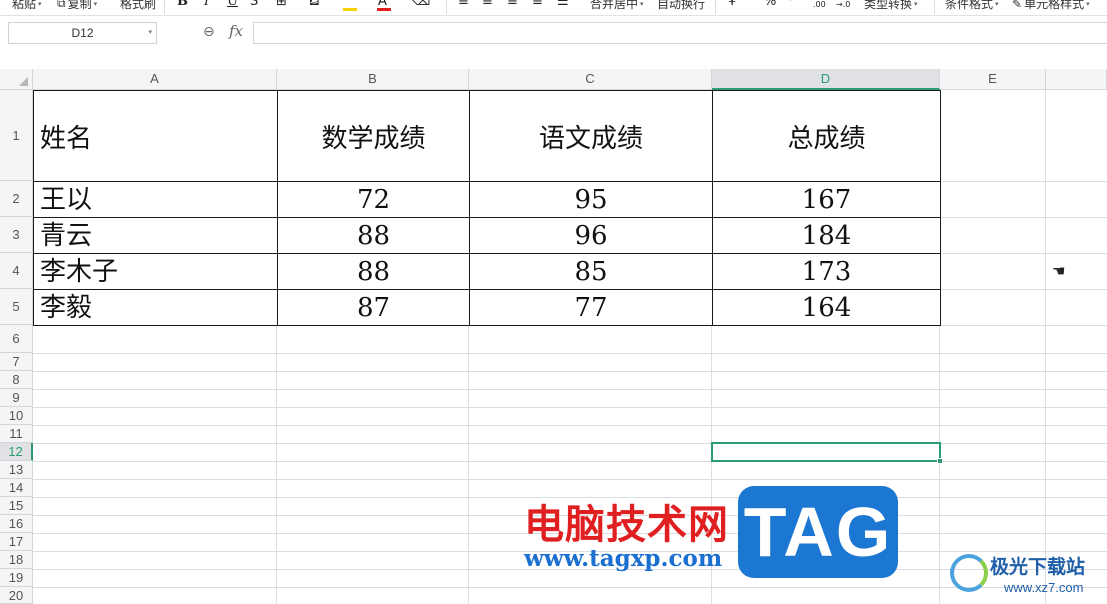 The width and height of the screenshot is (1107, 604). What do you see at coordinates (350, 9) in the screenshot?
I see `fill-color-swatch` at bounding box center [350, 9].